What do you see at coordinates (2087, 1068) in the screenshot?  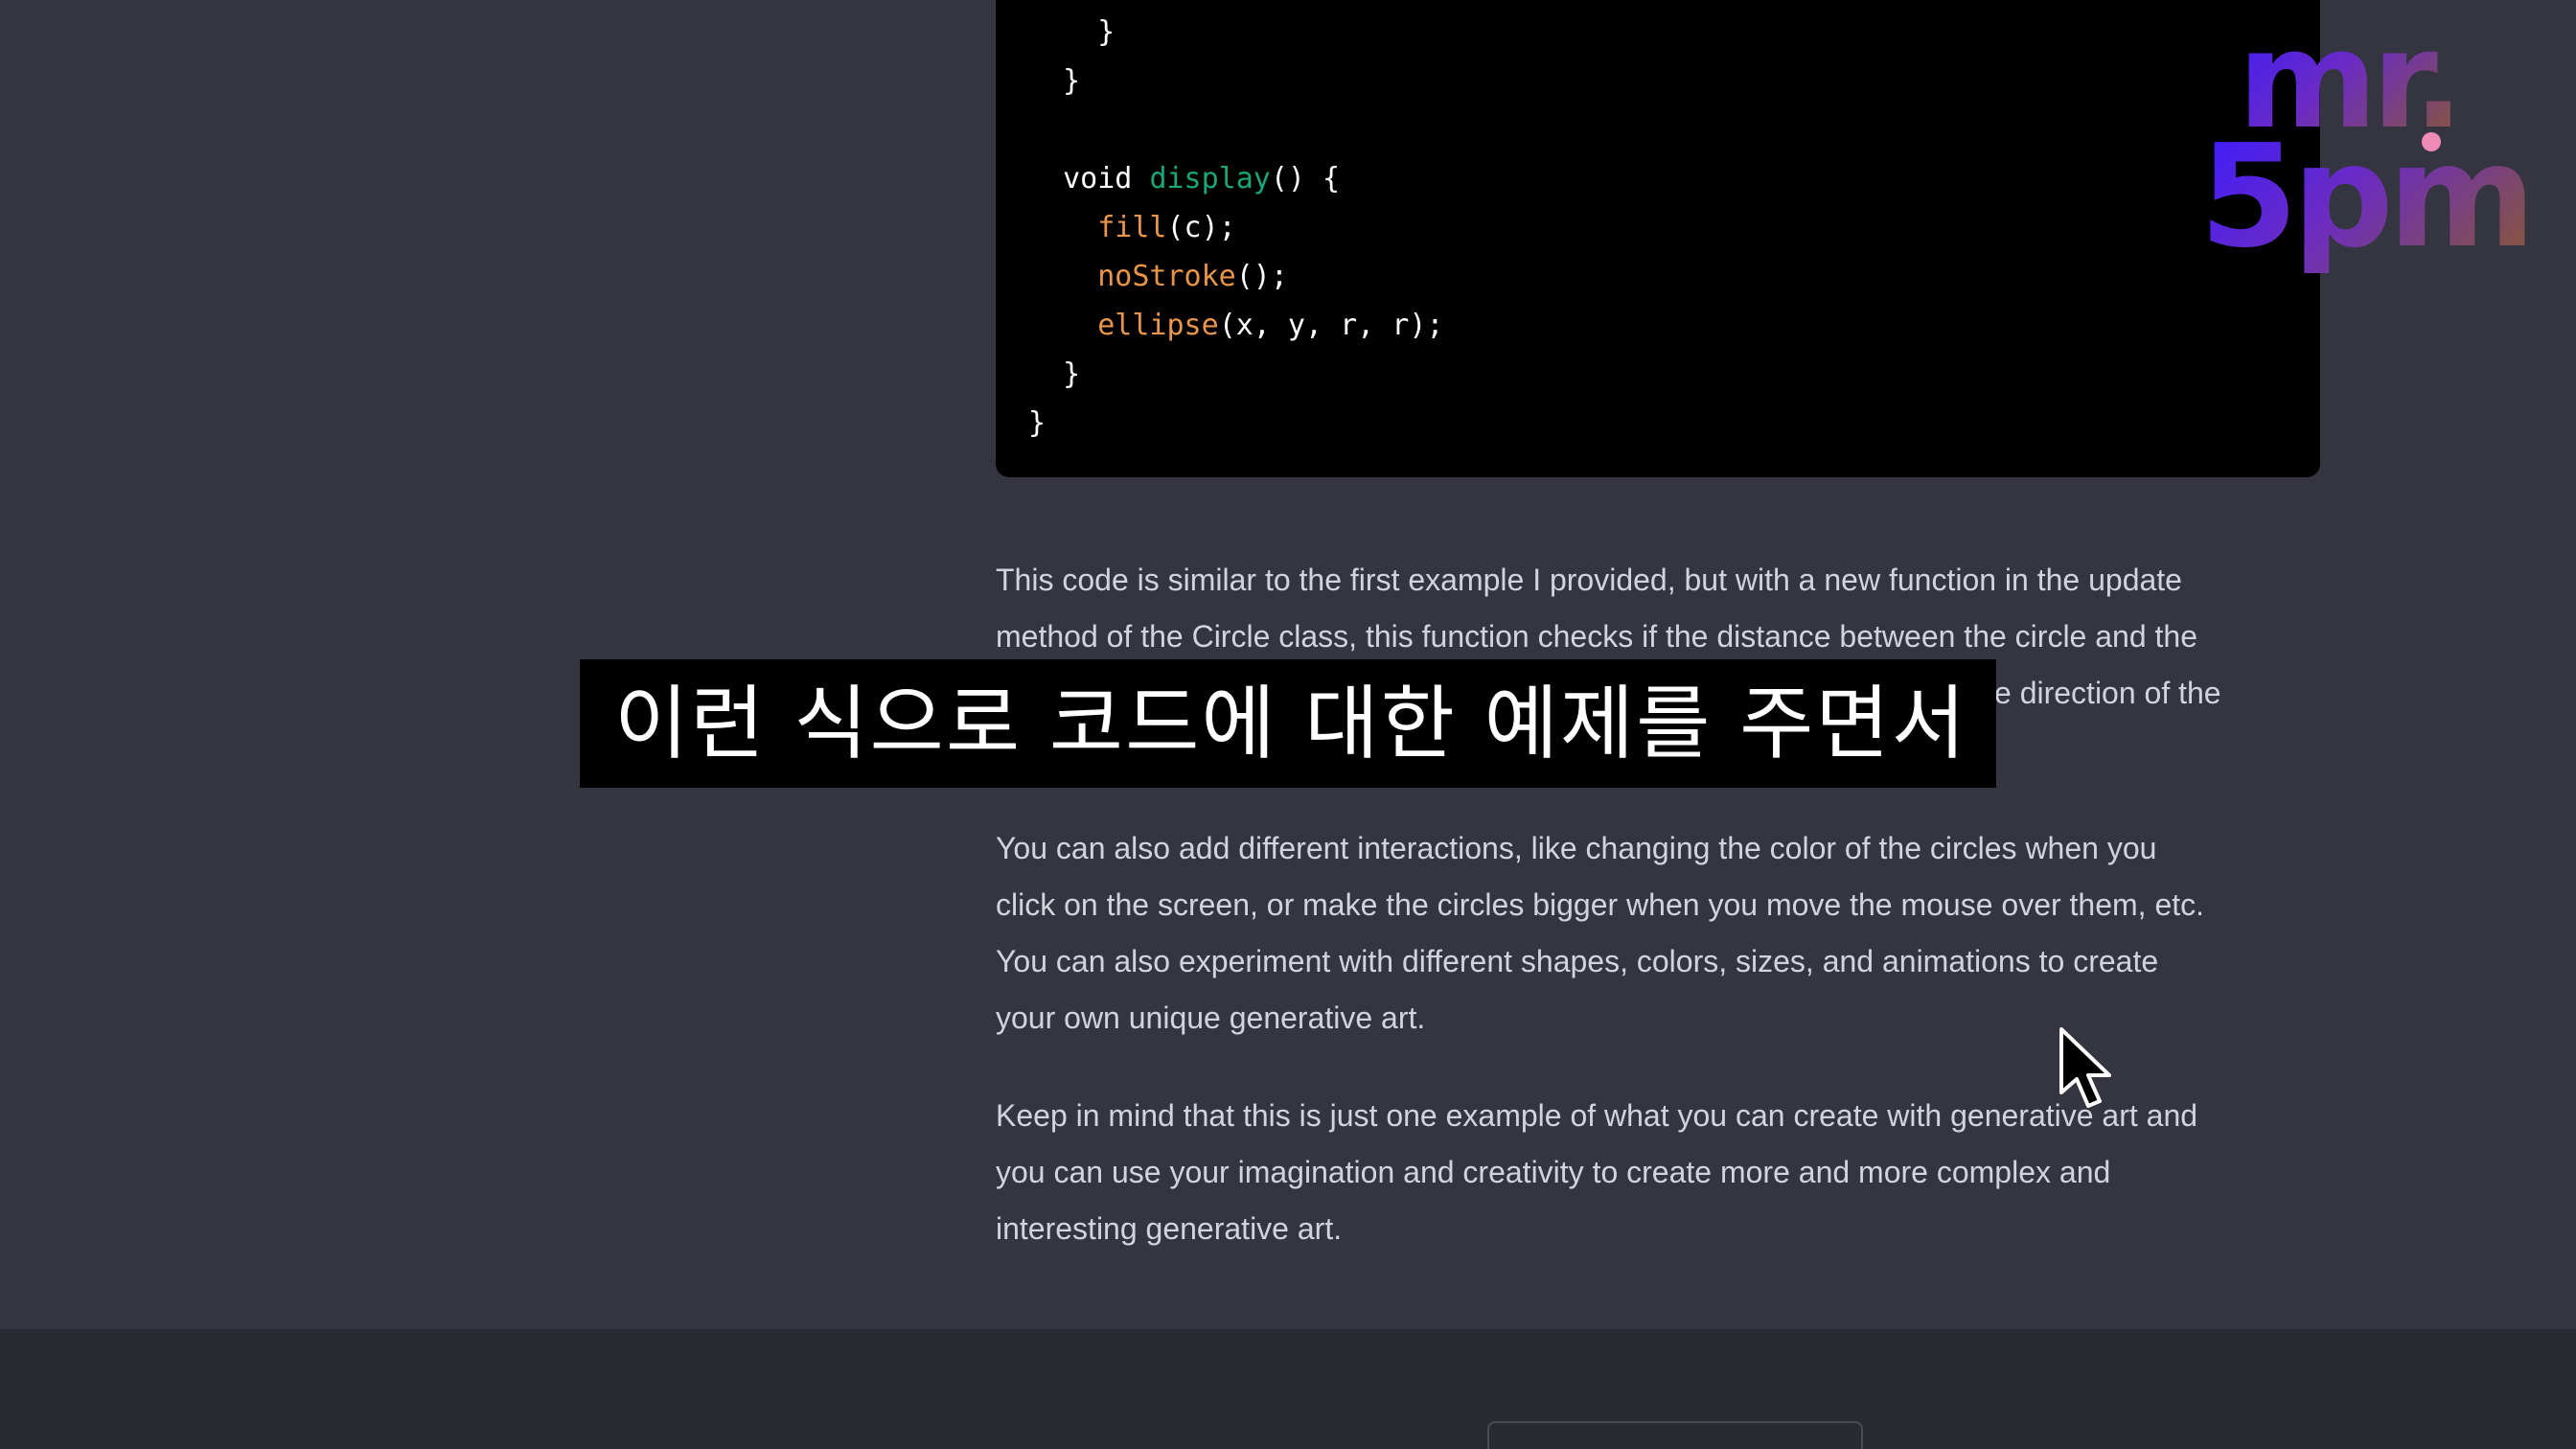 I see `arrow-cursor-icon` at bounding box center [2087, 1068].